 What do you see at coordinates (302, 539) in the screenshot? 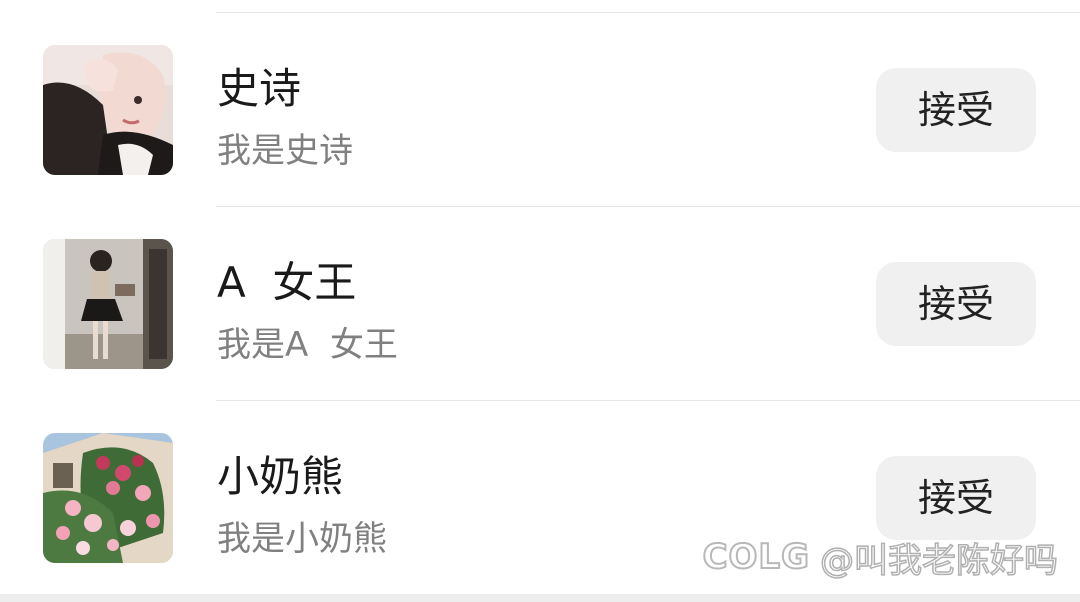
I see `request-message: 我是小奶熊` at bounding box center [302, 539].